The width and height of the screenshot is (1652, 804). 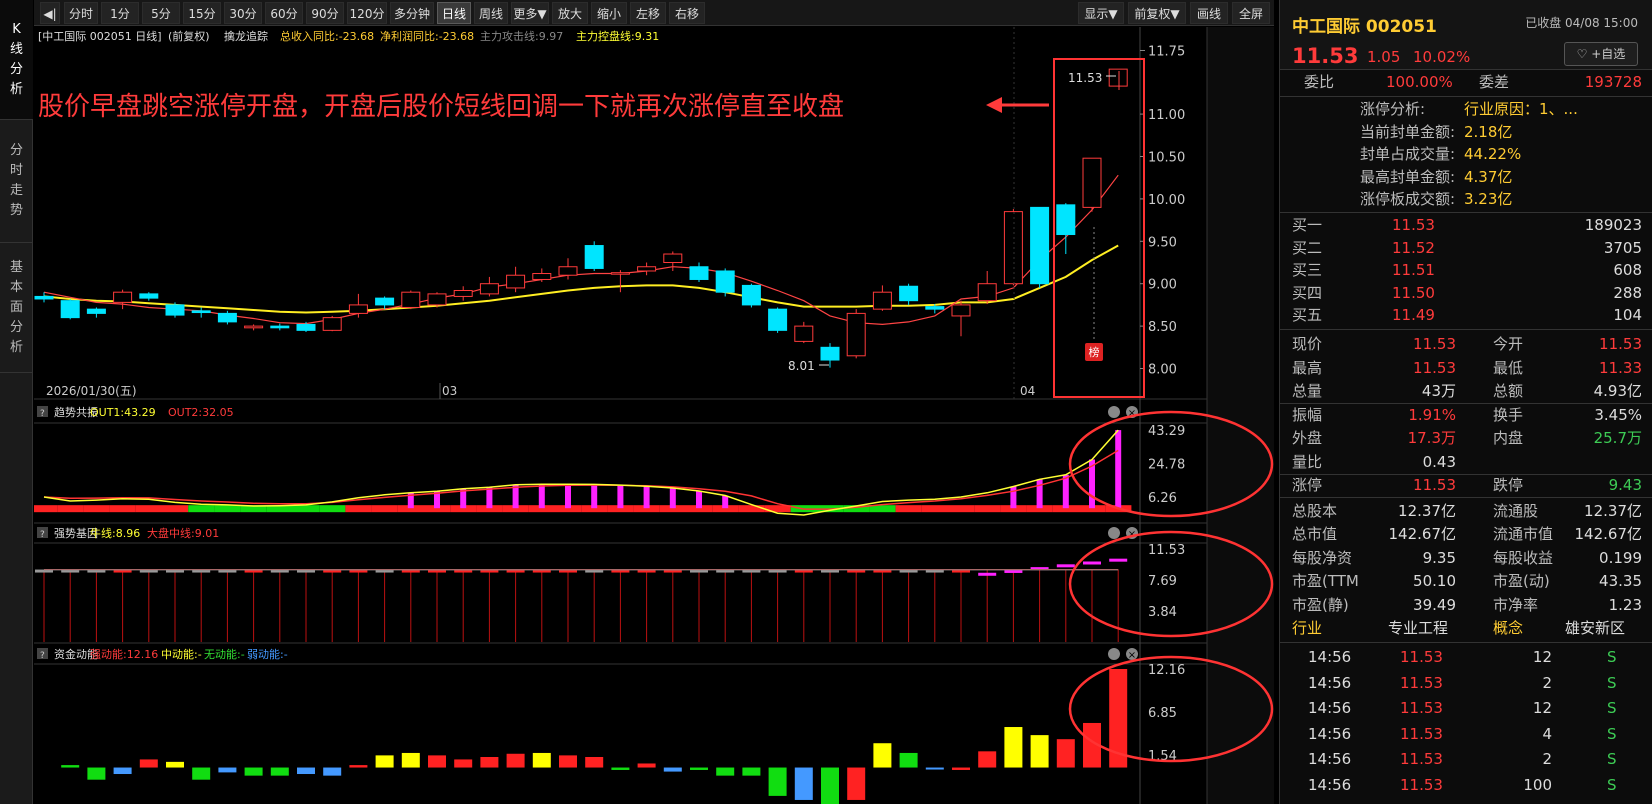 What do you see at coordinates (1101, 13) in the screenshot?
I see `toolbar-right-button-0: 显示▼` at bounding box center [1101, 13].